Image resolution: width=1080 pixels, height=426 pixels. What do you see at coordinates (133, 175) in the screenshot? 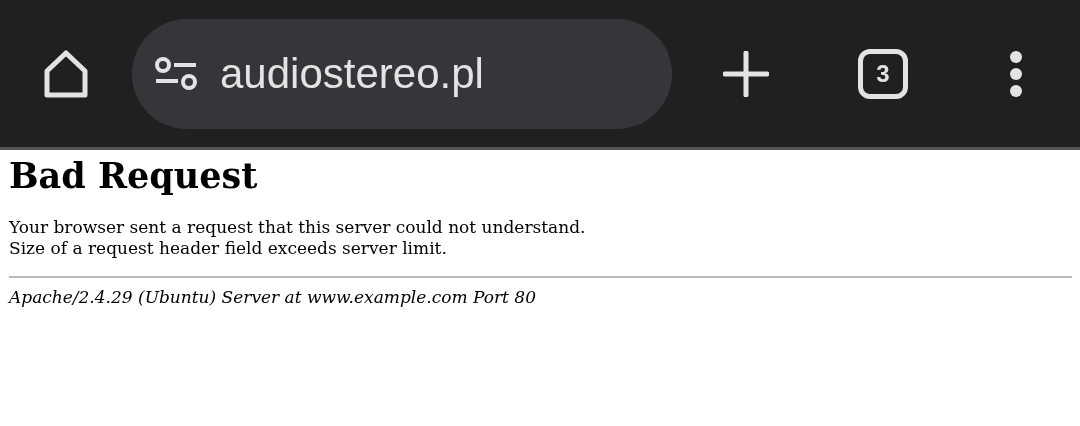
I see `page-heading: Bad Request` at bounding box center [133, 175].